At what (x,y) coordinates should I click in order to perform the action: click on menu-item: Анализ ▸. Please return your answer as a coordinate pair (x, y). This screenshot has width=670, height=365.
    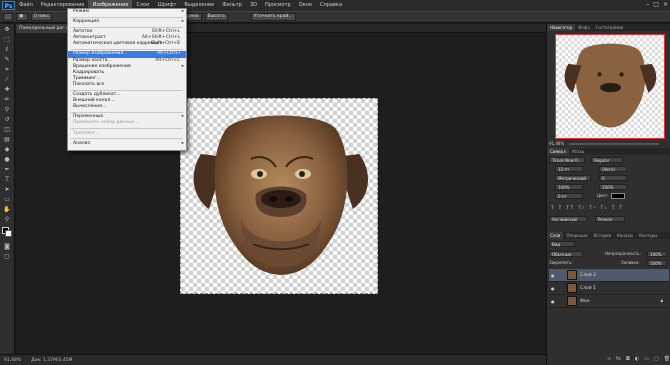
    Looking at the image, I should click on (127, 144).